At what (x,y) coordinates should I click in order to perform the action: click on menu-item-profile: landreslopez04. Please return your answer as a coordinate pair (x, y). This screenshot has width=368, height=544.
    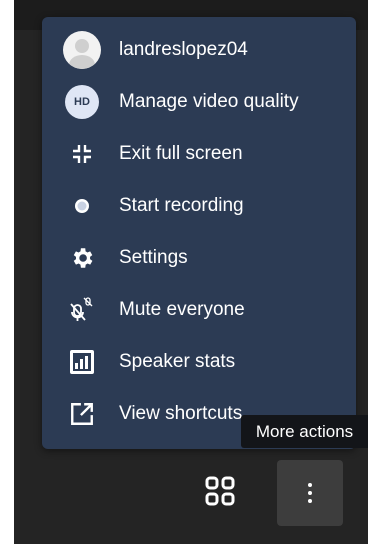
    Looking at the image, I should click on (199, 50).